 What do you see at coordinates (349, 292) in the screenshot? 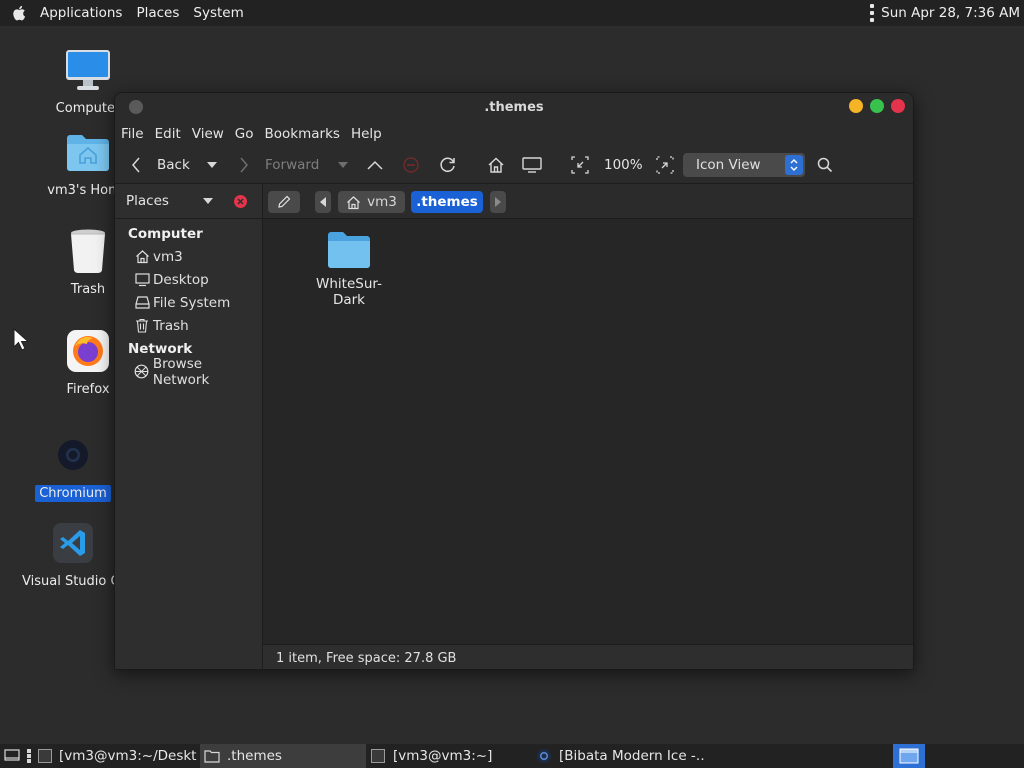
I see `file-name: WhiteSur-Dark` at bounding box center [349, 292].